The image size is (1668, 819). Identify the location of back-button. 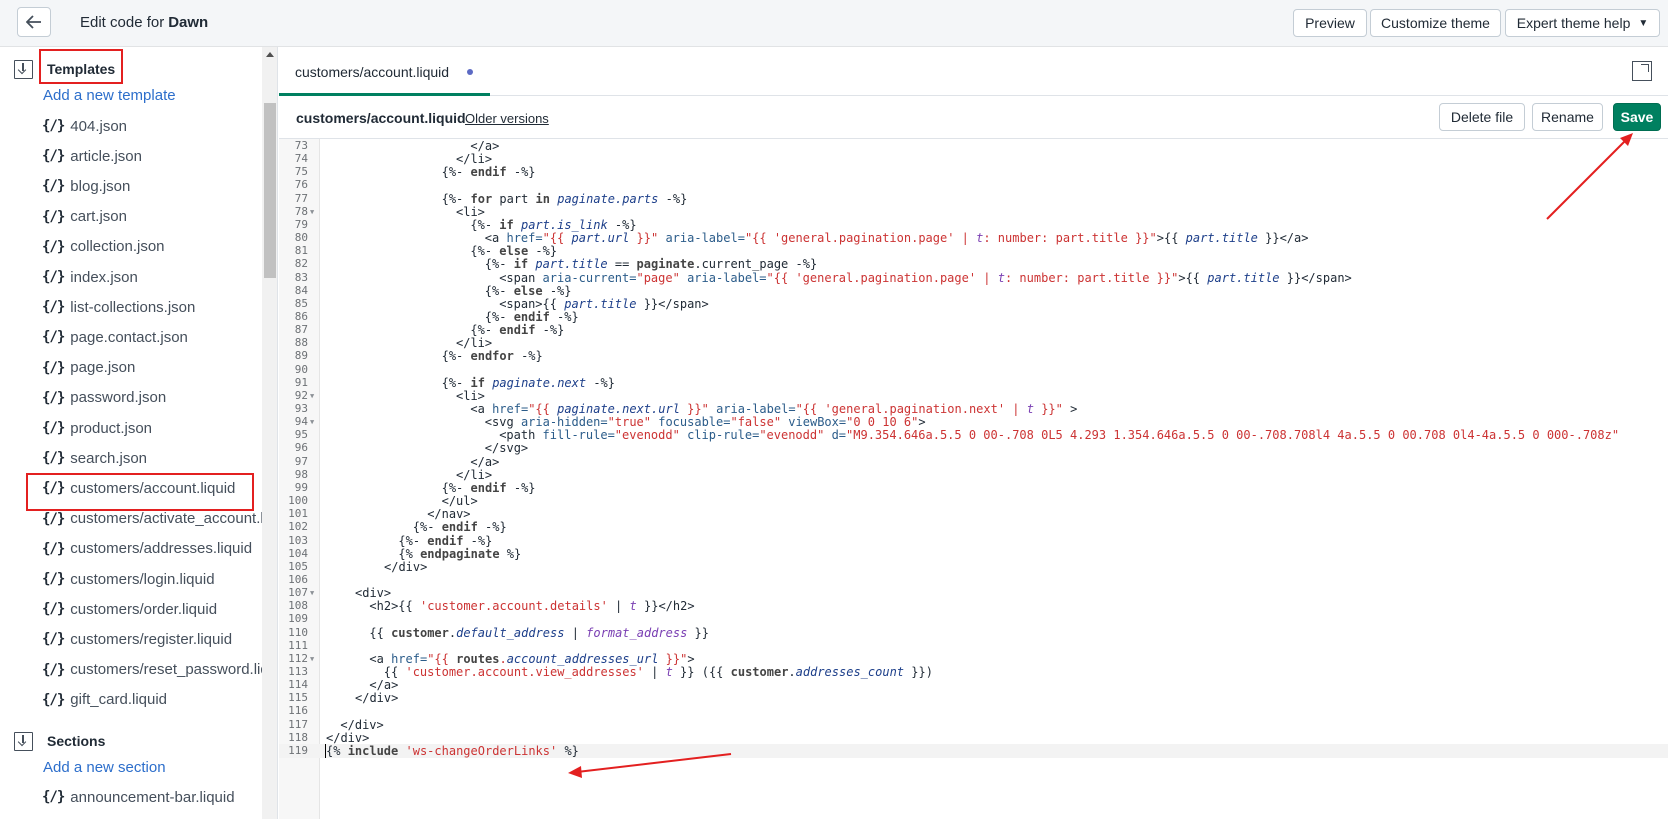
(34, 22).